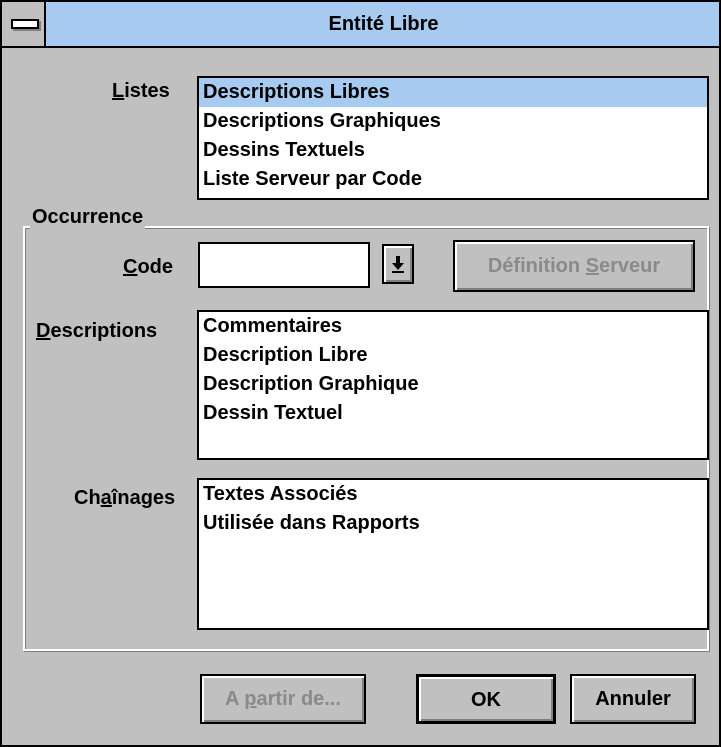 The width and height of the screenshot is (721, 747). Describe the element at coordinates (453, 326) in the screenshot. I see `list-item: Commentaires` at that location.